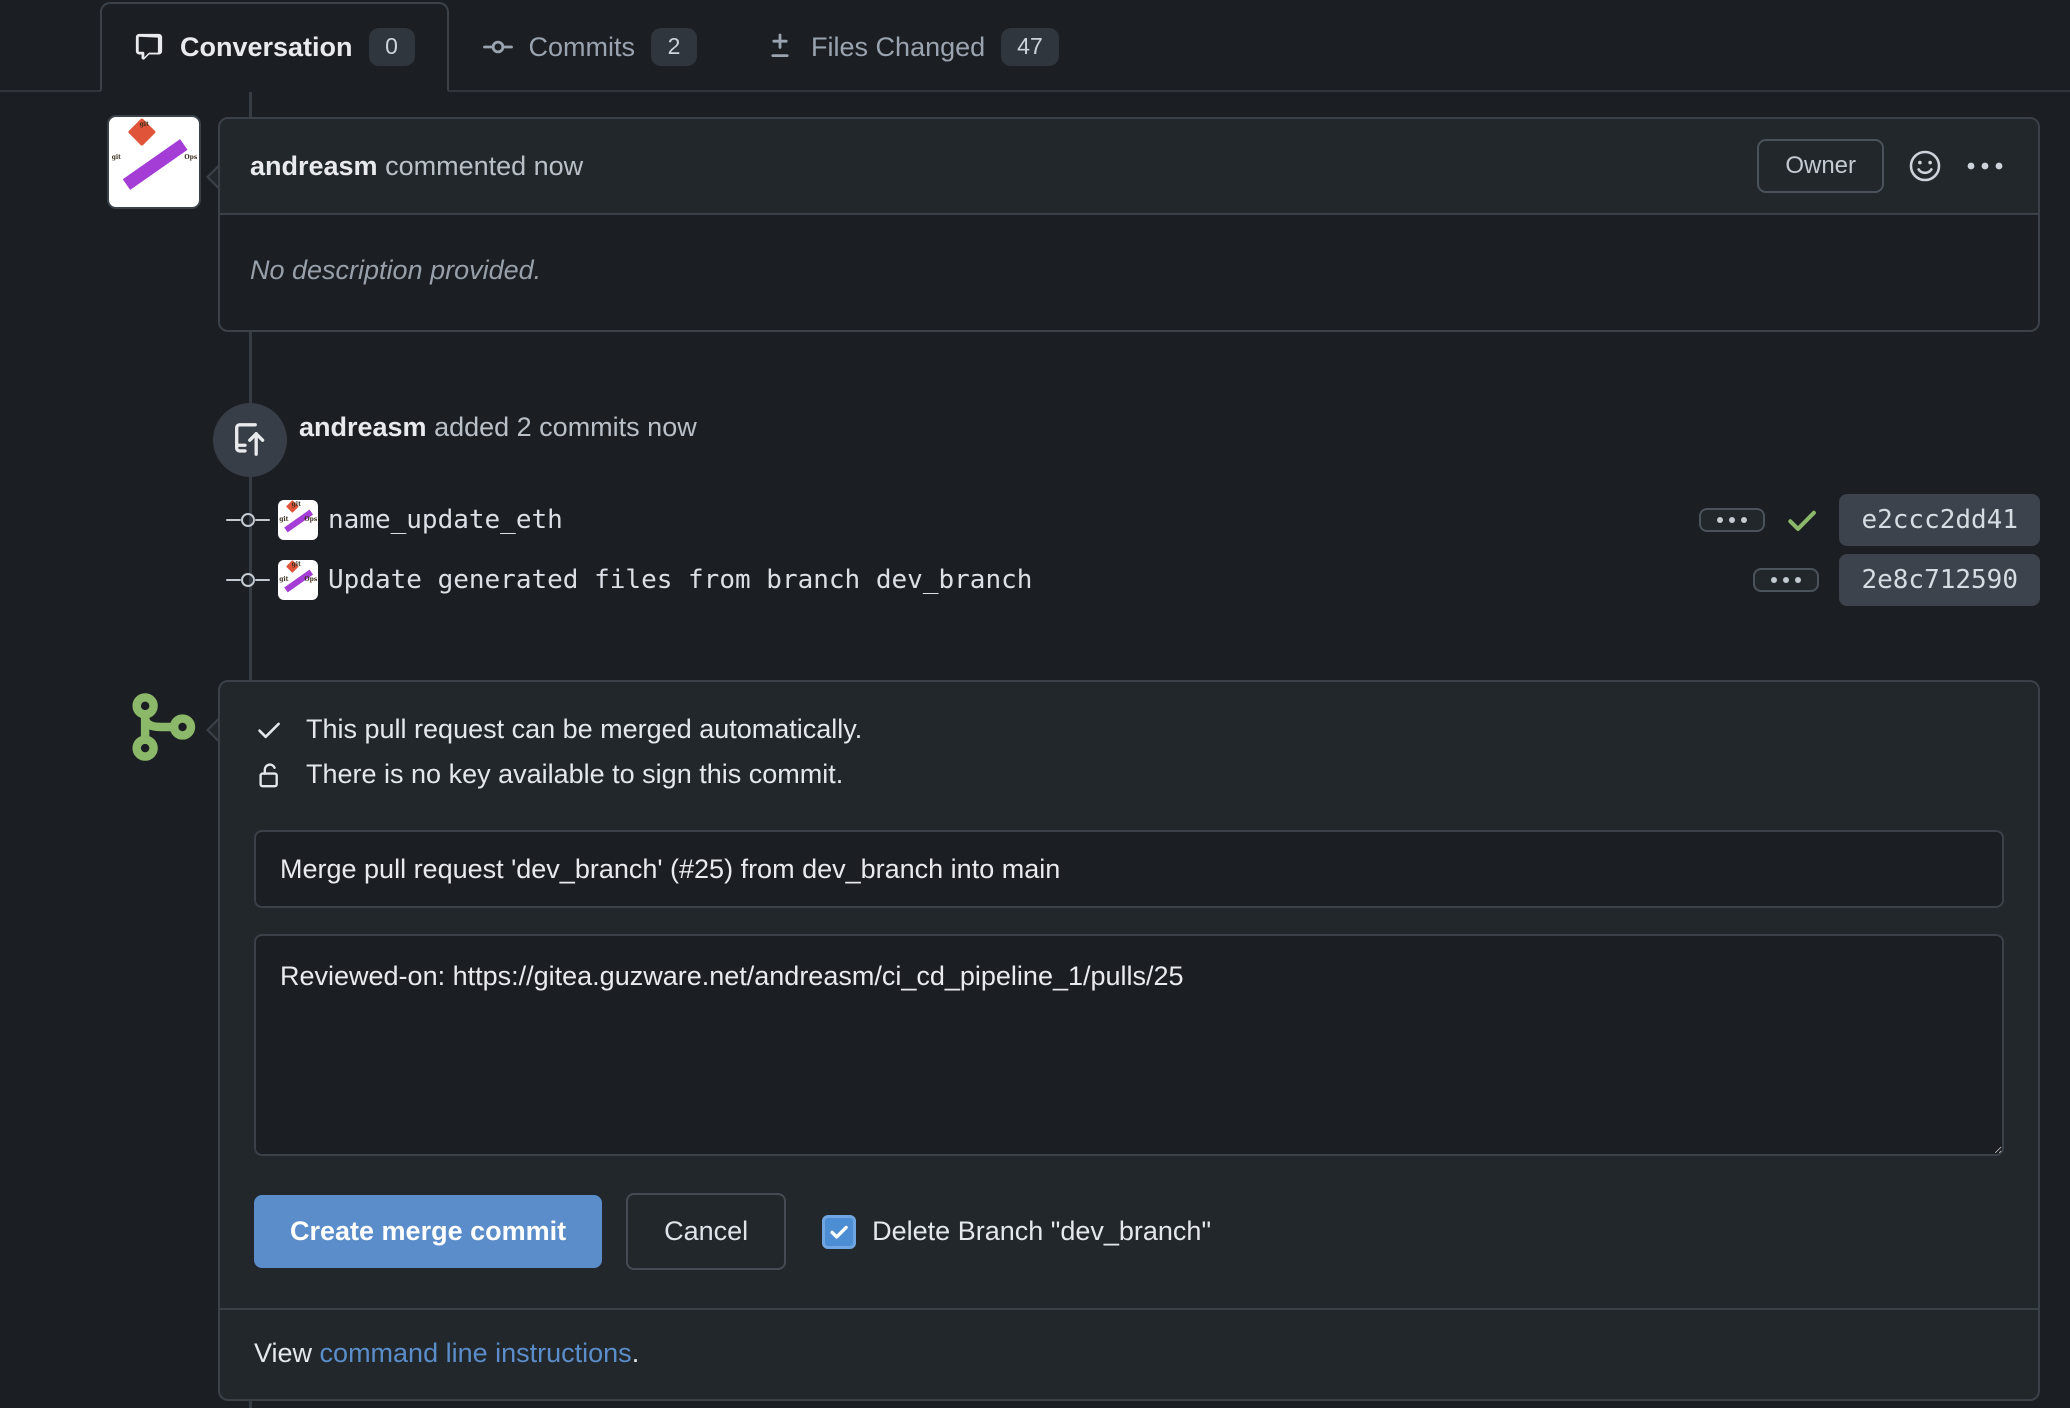 The height and width of the screenshot is (1408, 2070). Describe the element at coordinates (1985, 166) in the screenshot. I see `kebab-menu-icon` at that location.